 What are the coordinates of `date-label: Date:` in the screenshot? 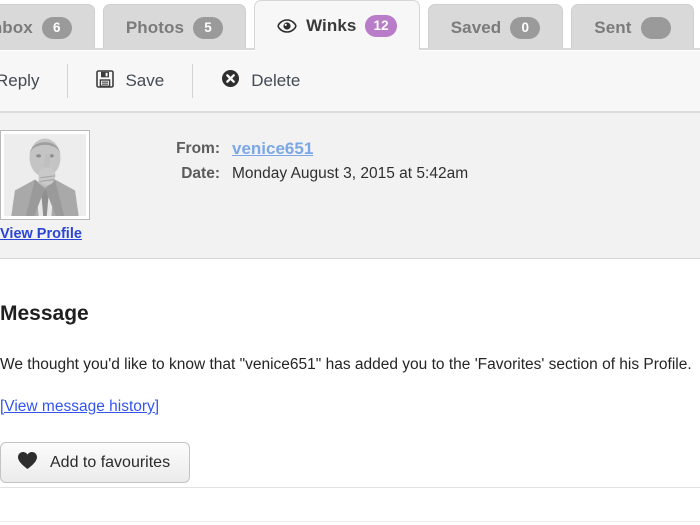 It's located at (200, 173).